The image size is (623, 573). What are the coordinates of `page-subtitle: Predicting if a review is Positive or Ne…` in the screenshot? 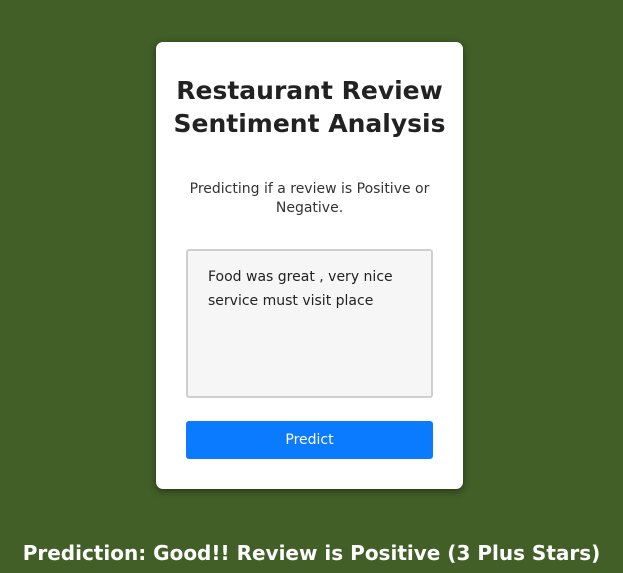 It's located at (309, 198).